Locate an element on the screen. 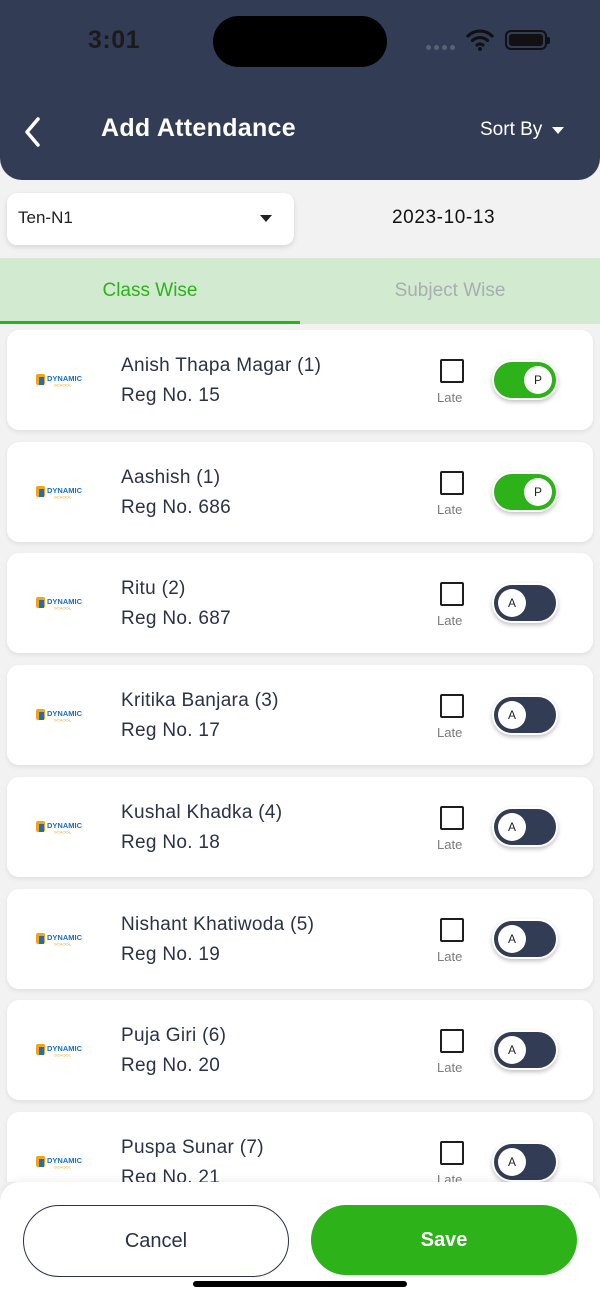  student-name: Aashish (1) is located at coordinates (171, 477).